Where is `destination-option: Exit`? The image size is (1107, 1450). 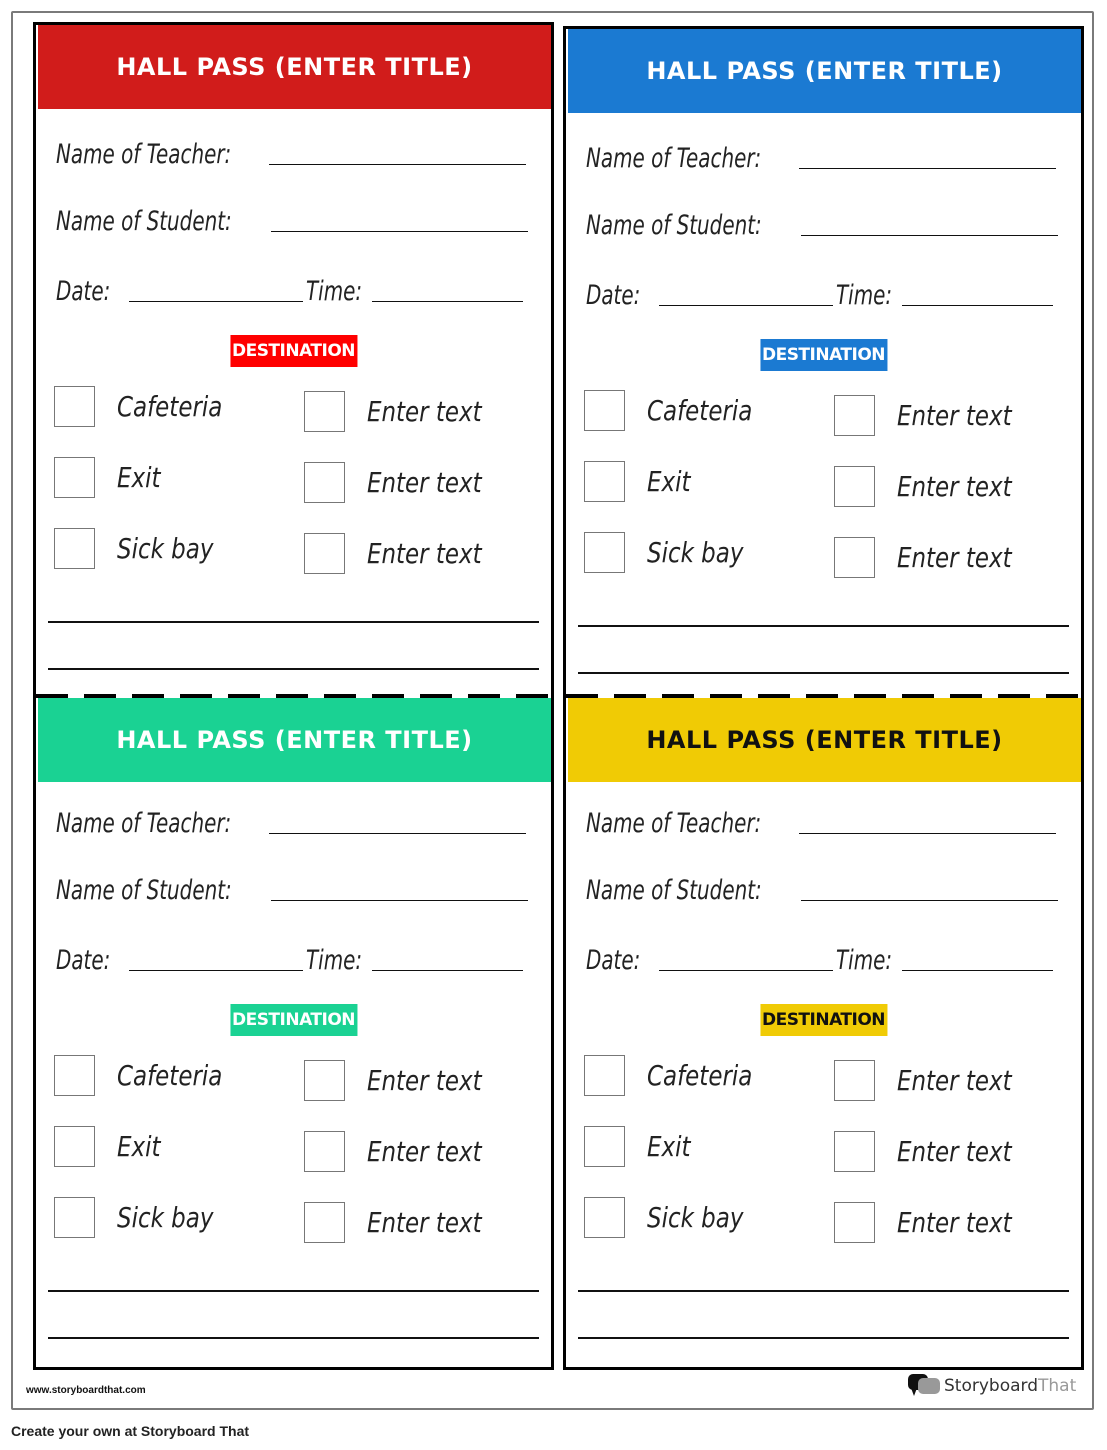 destination-option: Exit is located at coordinates (642, 1146).